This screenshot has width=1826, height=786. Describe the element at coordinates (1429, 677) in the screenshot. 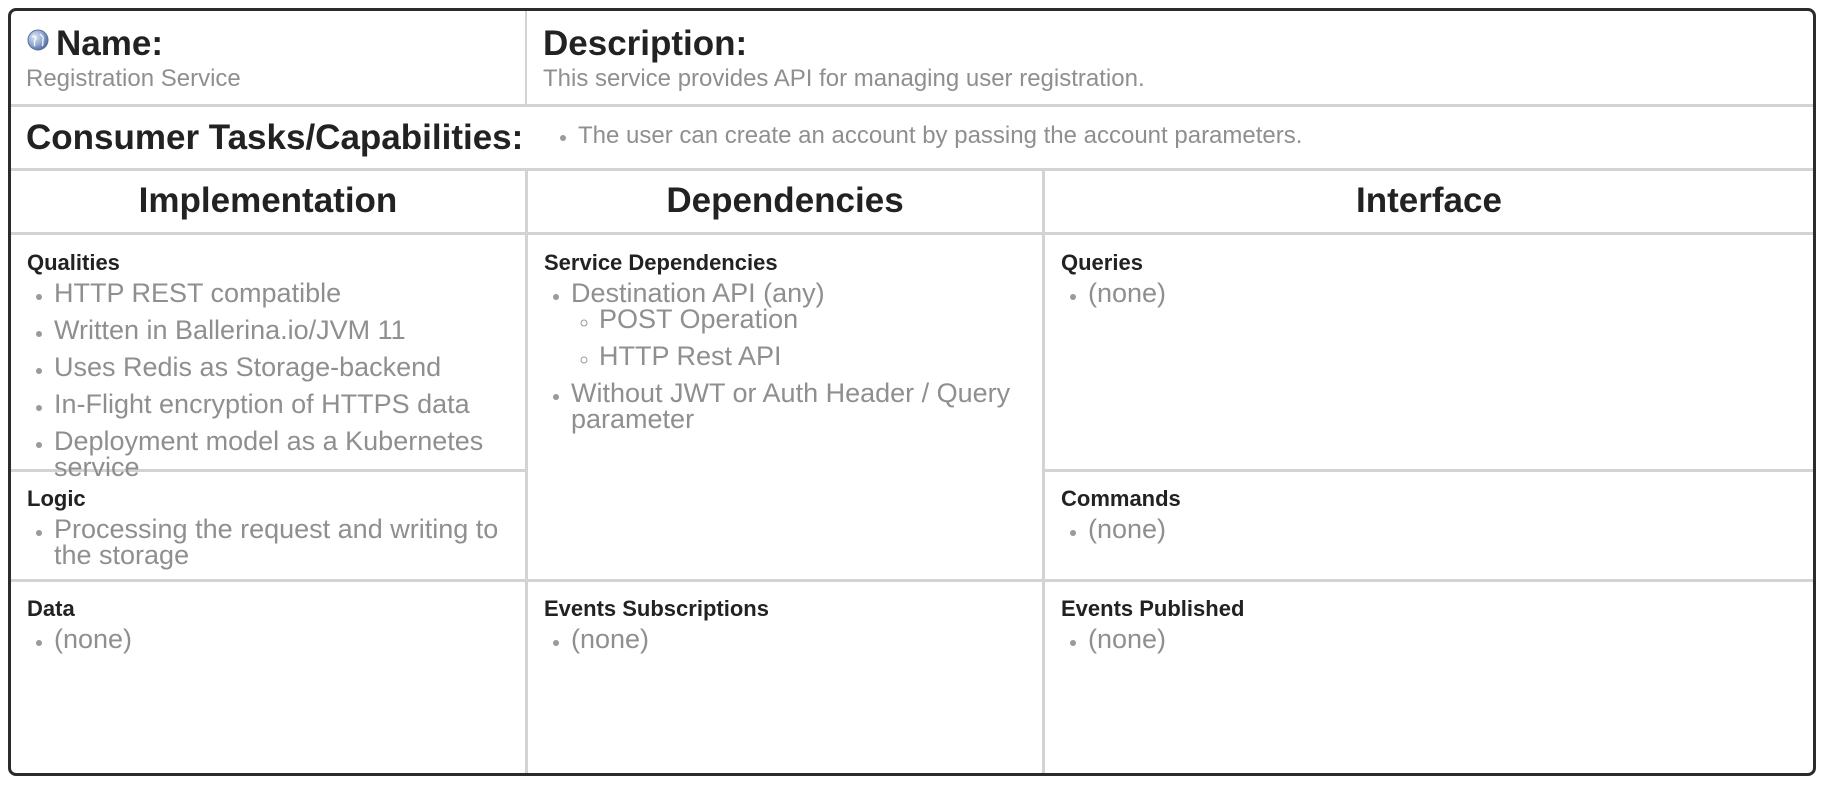

I see `events-published-section: Events Published (none)` at that location.